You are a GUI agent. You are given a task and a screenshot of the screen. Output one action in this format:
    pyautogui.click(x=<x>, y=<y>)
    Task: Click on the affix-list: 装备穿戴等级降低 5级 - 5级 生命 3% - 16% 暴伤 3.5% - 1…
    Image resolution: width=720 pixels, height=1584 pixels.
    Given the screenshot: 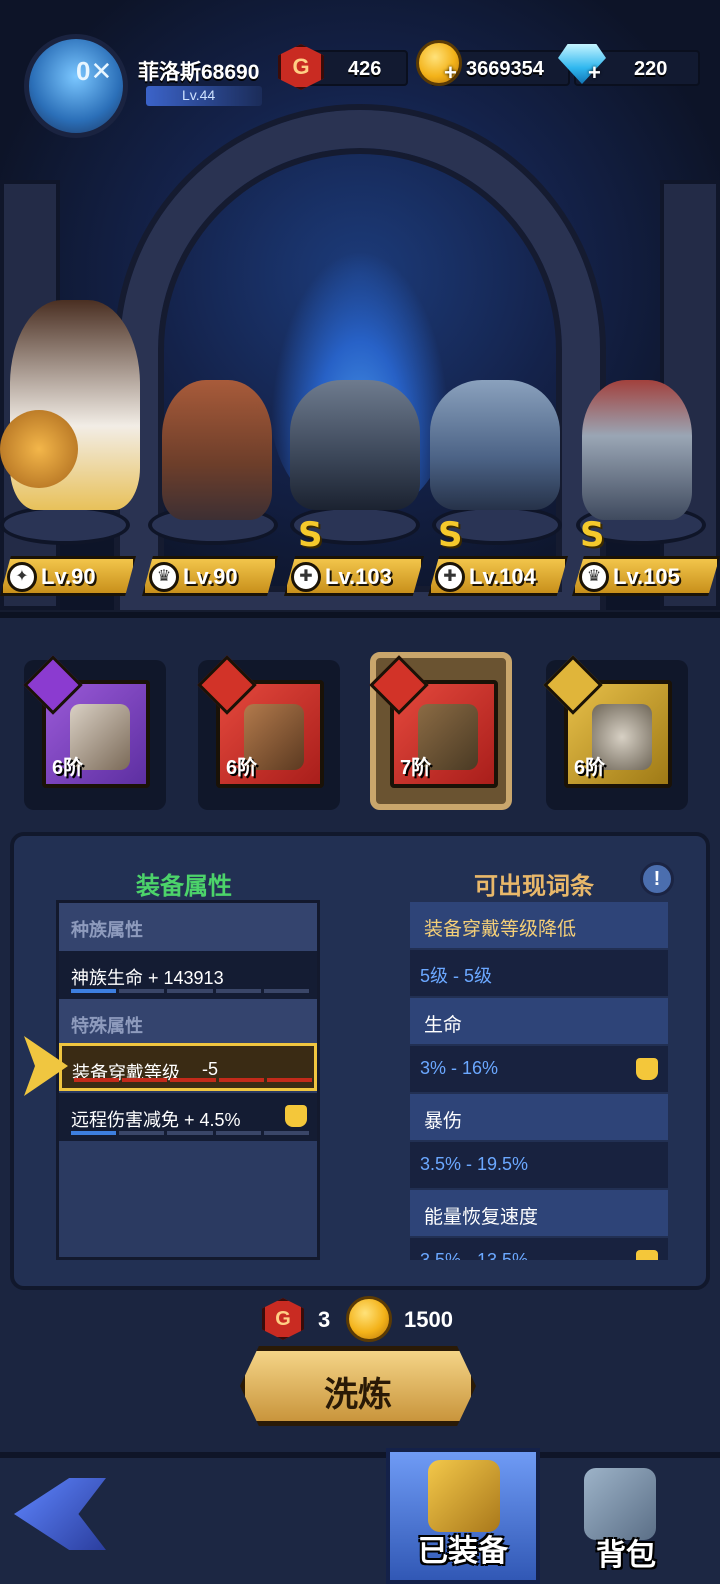 What is the action you would take?
    pyautogui.click(x=540, y=1080)
    